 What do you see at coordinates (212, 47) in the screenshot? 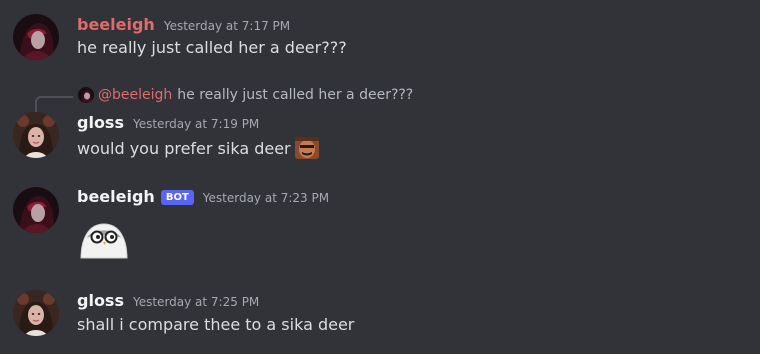
I see `message-text: he really just called her a deer???` at bounding box center [212, 47].